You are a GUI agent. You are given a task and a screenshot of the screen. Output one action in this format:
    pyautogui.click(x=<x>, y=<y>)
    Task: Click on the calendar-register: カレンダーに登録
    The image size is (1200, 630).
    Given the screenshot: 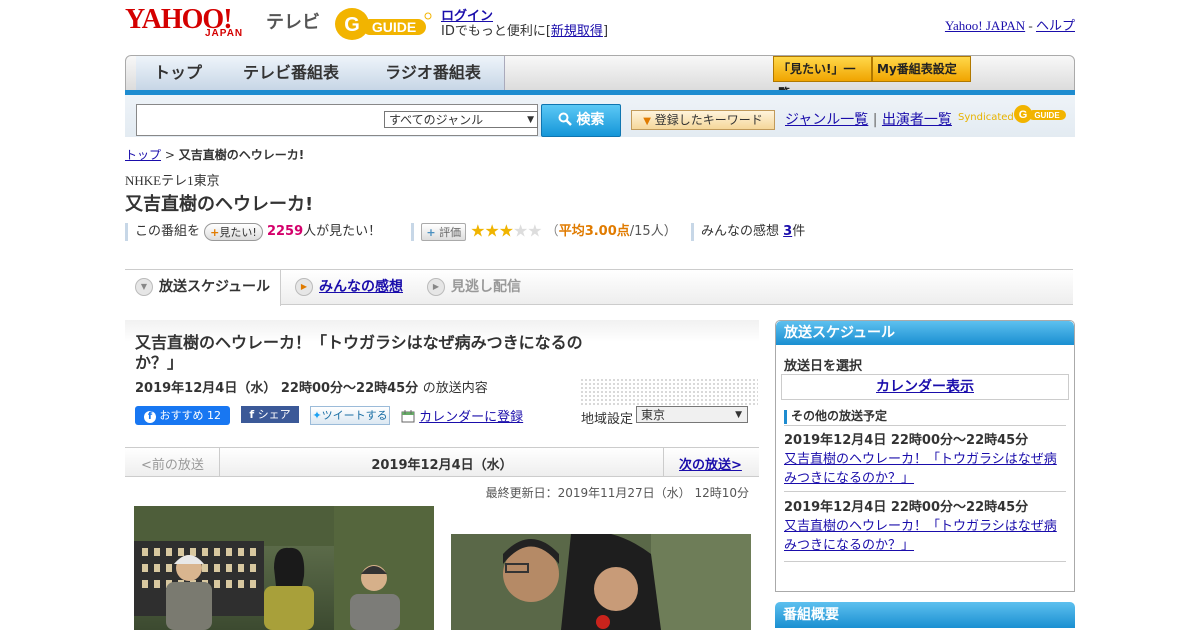 What is the action you would take?
    pyautogui.click(x=462, y=415)
    